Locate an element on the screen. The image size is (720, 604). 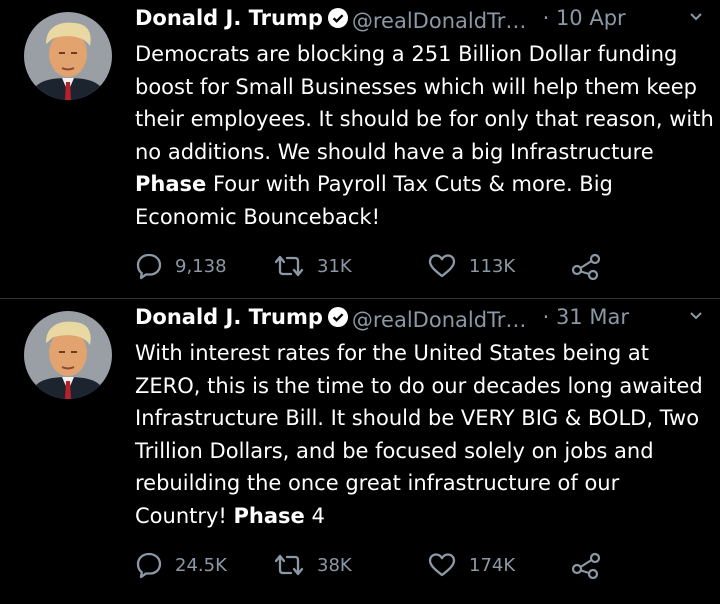
reply-button: 9,138 is located at coordinates (181, 266).